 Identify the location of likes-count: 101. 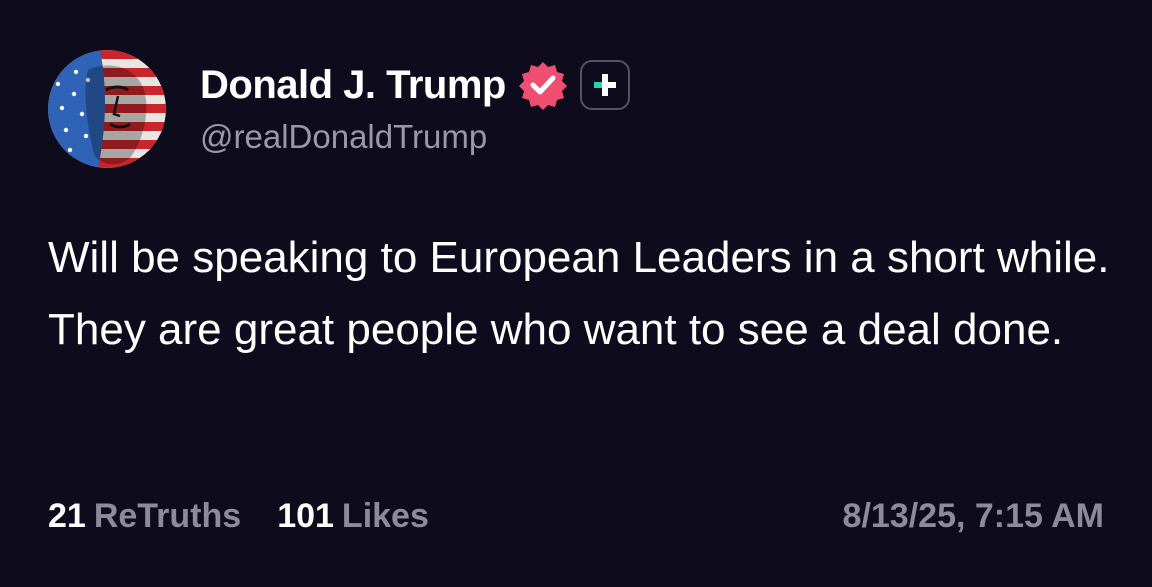
(305, 516).